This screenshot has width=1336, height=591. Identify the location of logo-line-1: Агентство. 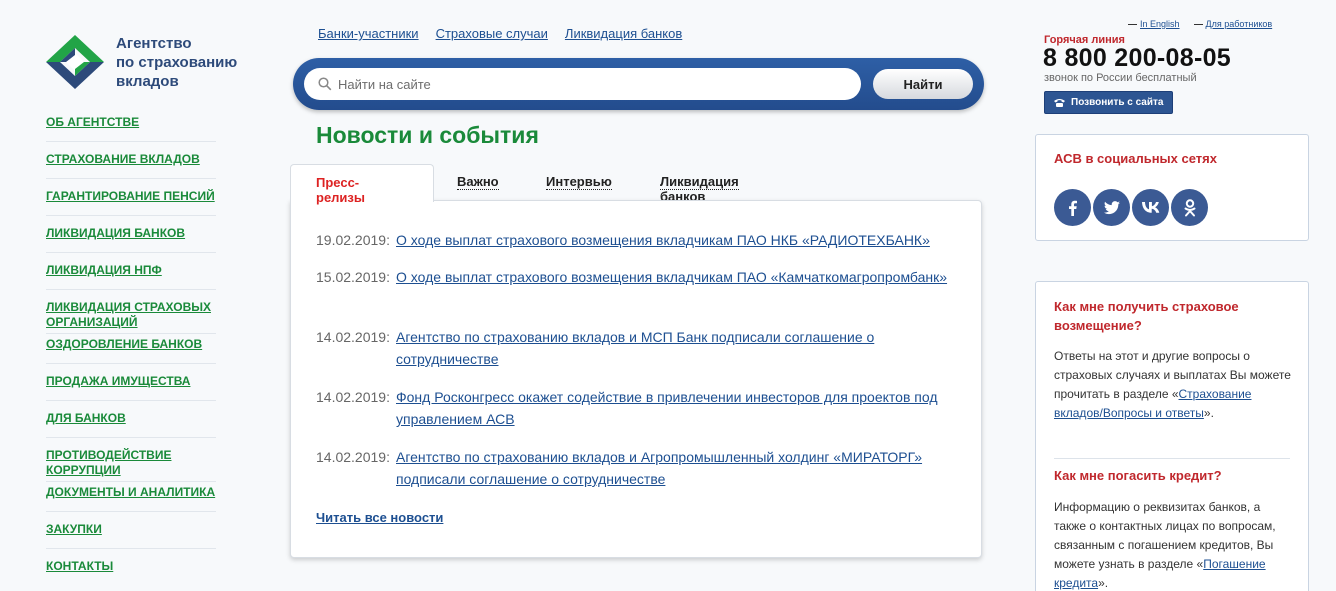
(154, 43).